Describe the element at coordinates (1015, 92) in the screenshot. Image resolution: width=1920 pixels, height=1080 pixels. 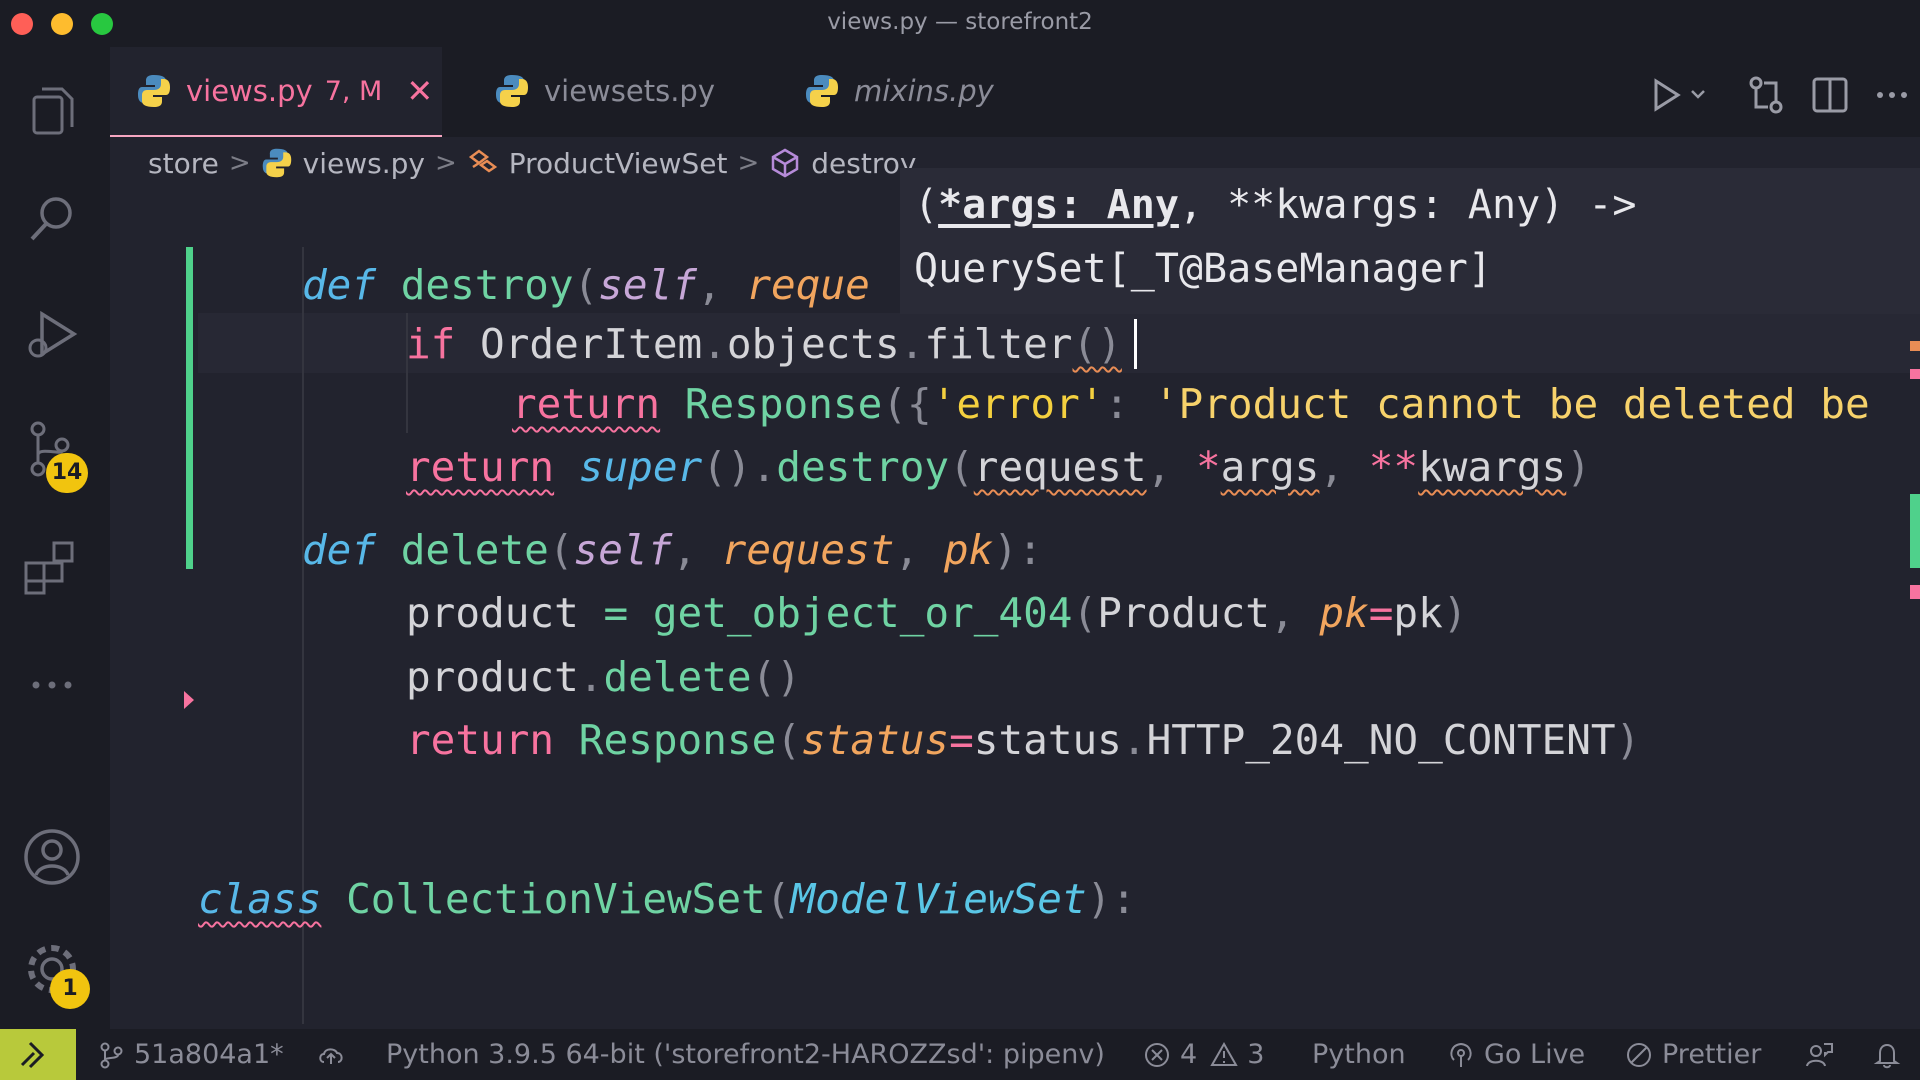
I see `tab-bar: views.py 7, M ✕ viewsets.py mixins.py` at that location.